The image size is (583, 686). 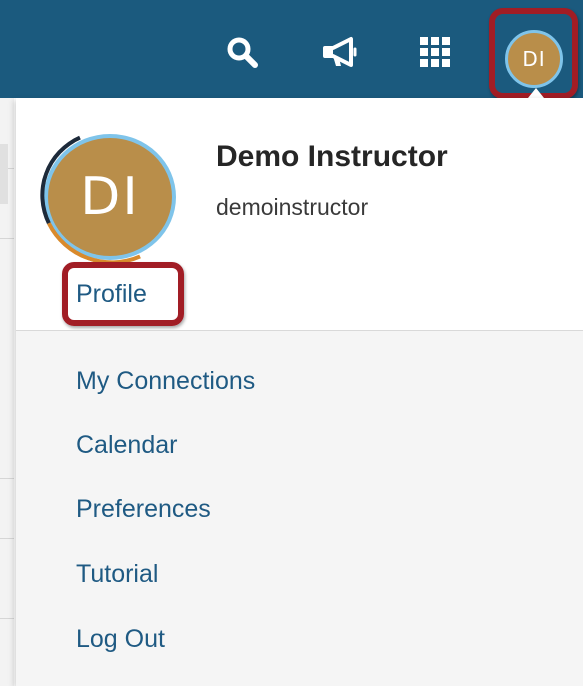 I want to click on megaphone-icon, so click(x=340, y=52).